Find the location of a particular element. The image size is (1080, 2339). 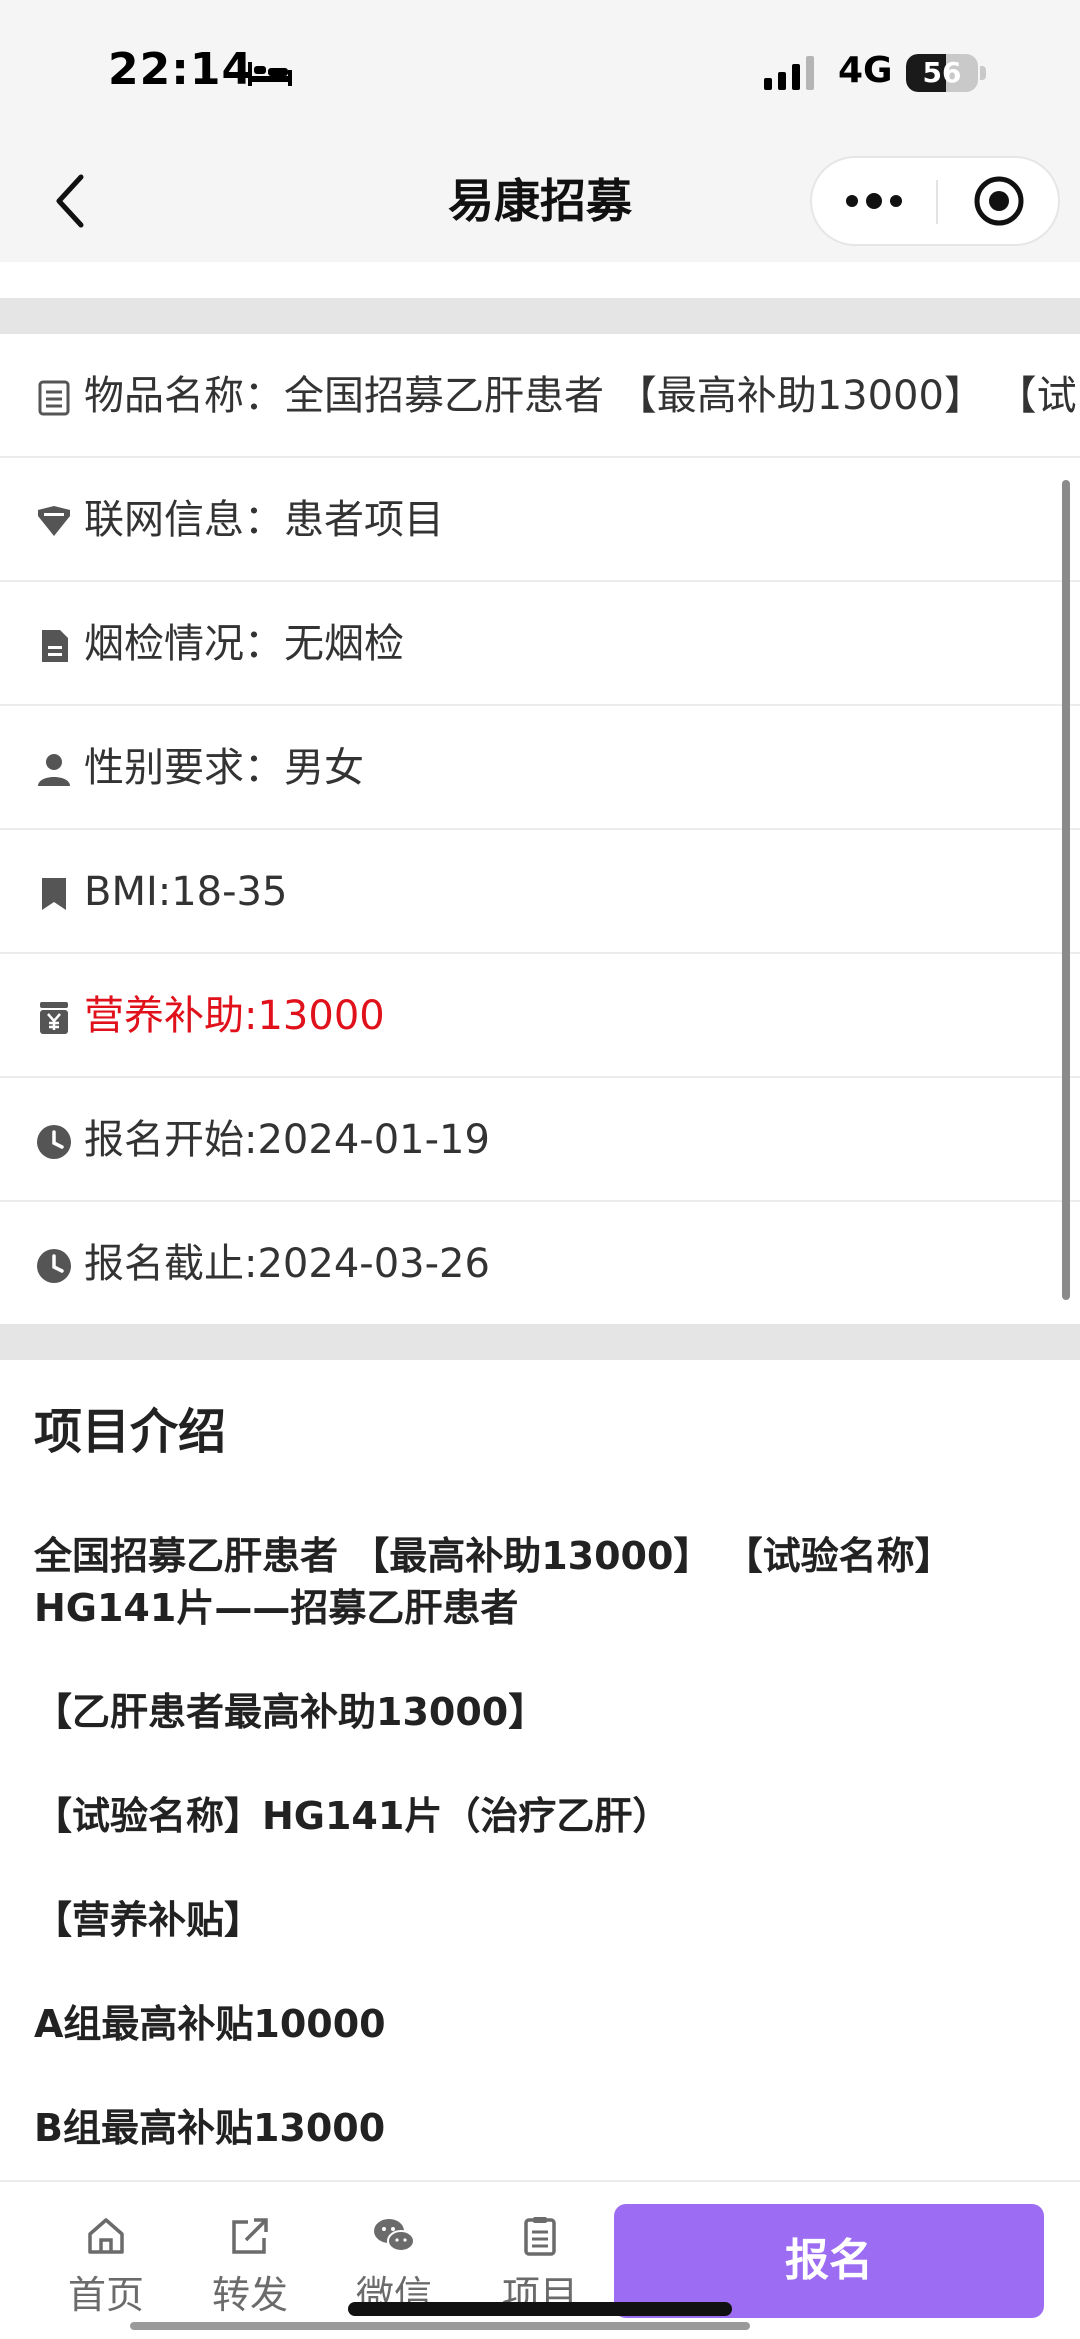

clipboard-icon is located at coordinates (540, 2236).